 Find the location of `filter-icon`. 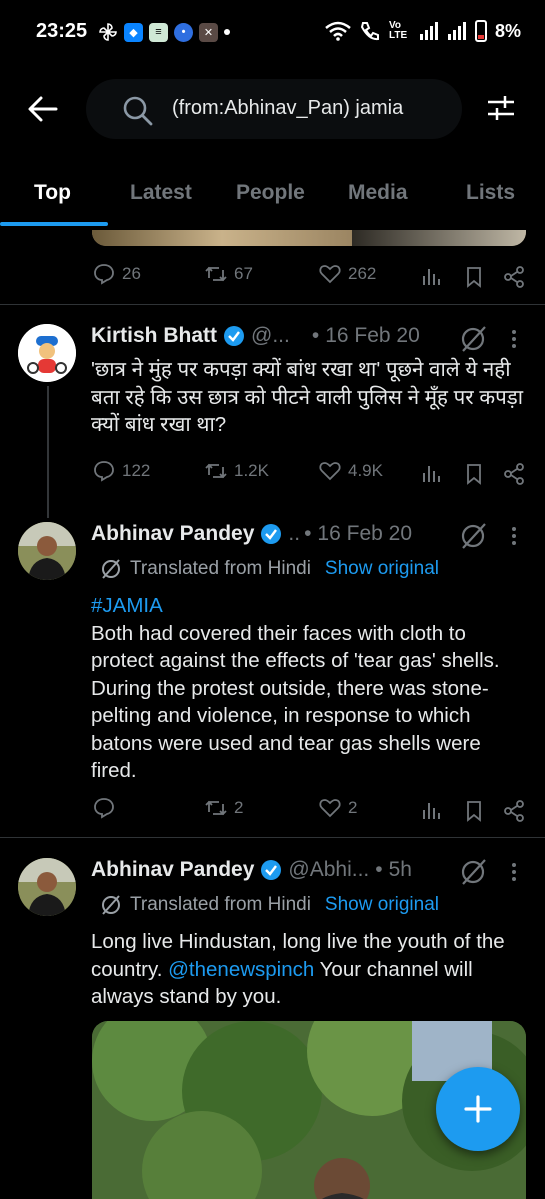

filter-icon is located at coordinates (501, 108).